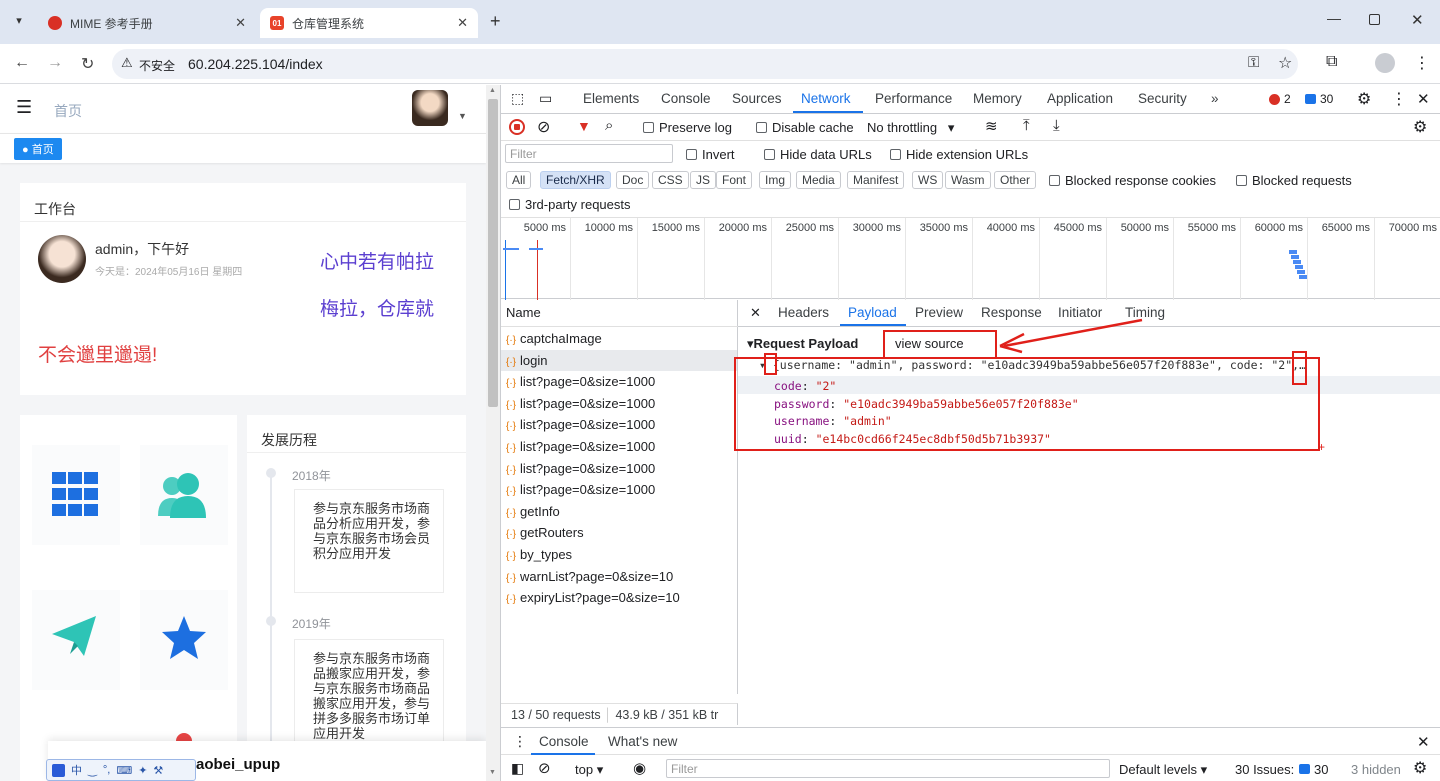 This screenshot has height=781, width=1440. Describe the element at coordinates (1287, 99) in the screenshot. I see `error-count: 2` at that location.